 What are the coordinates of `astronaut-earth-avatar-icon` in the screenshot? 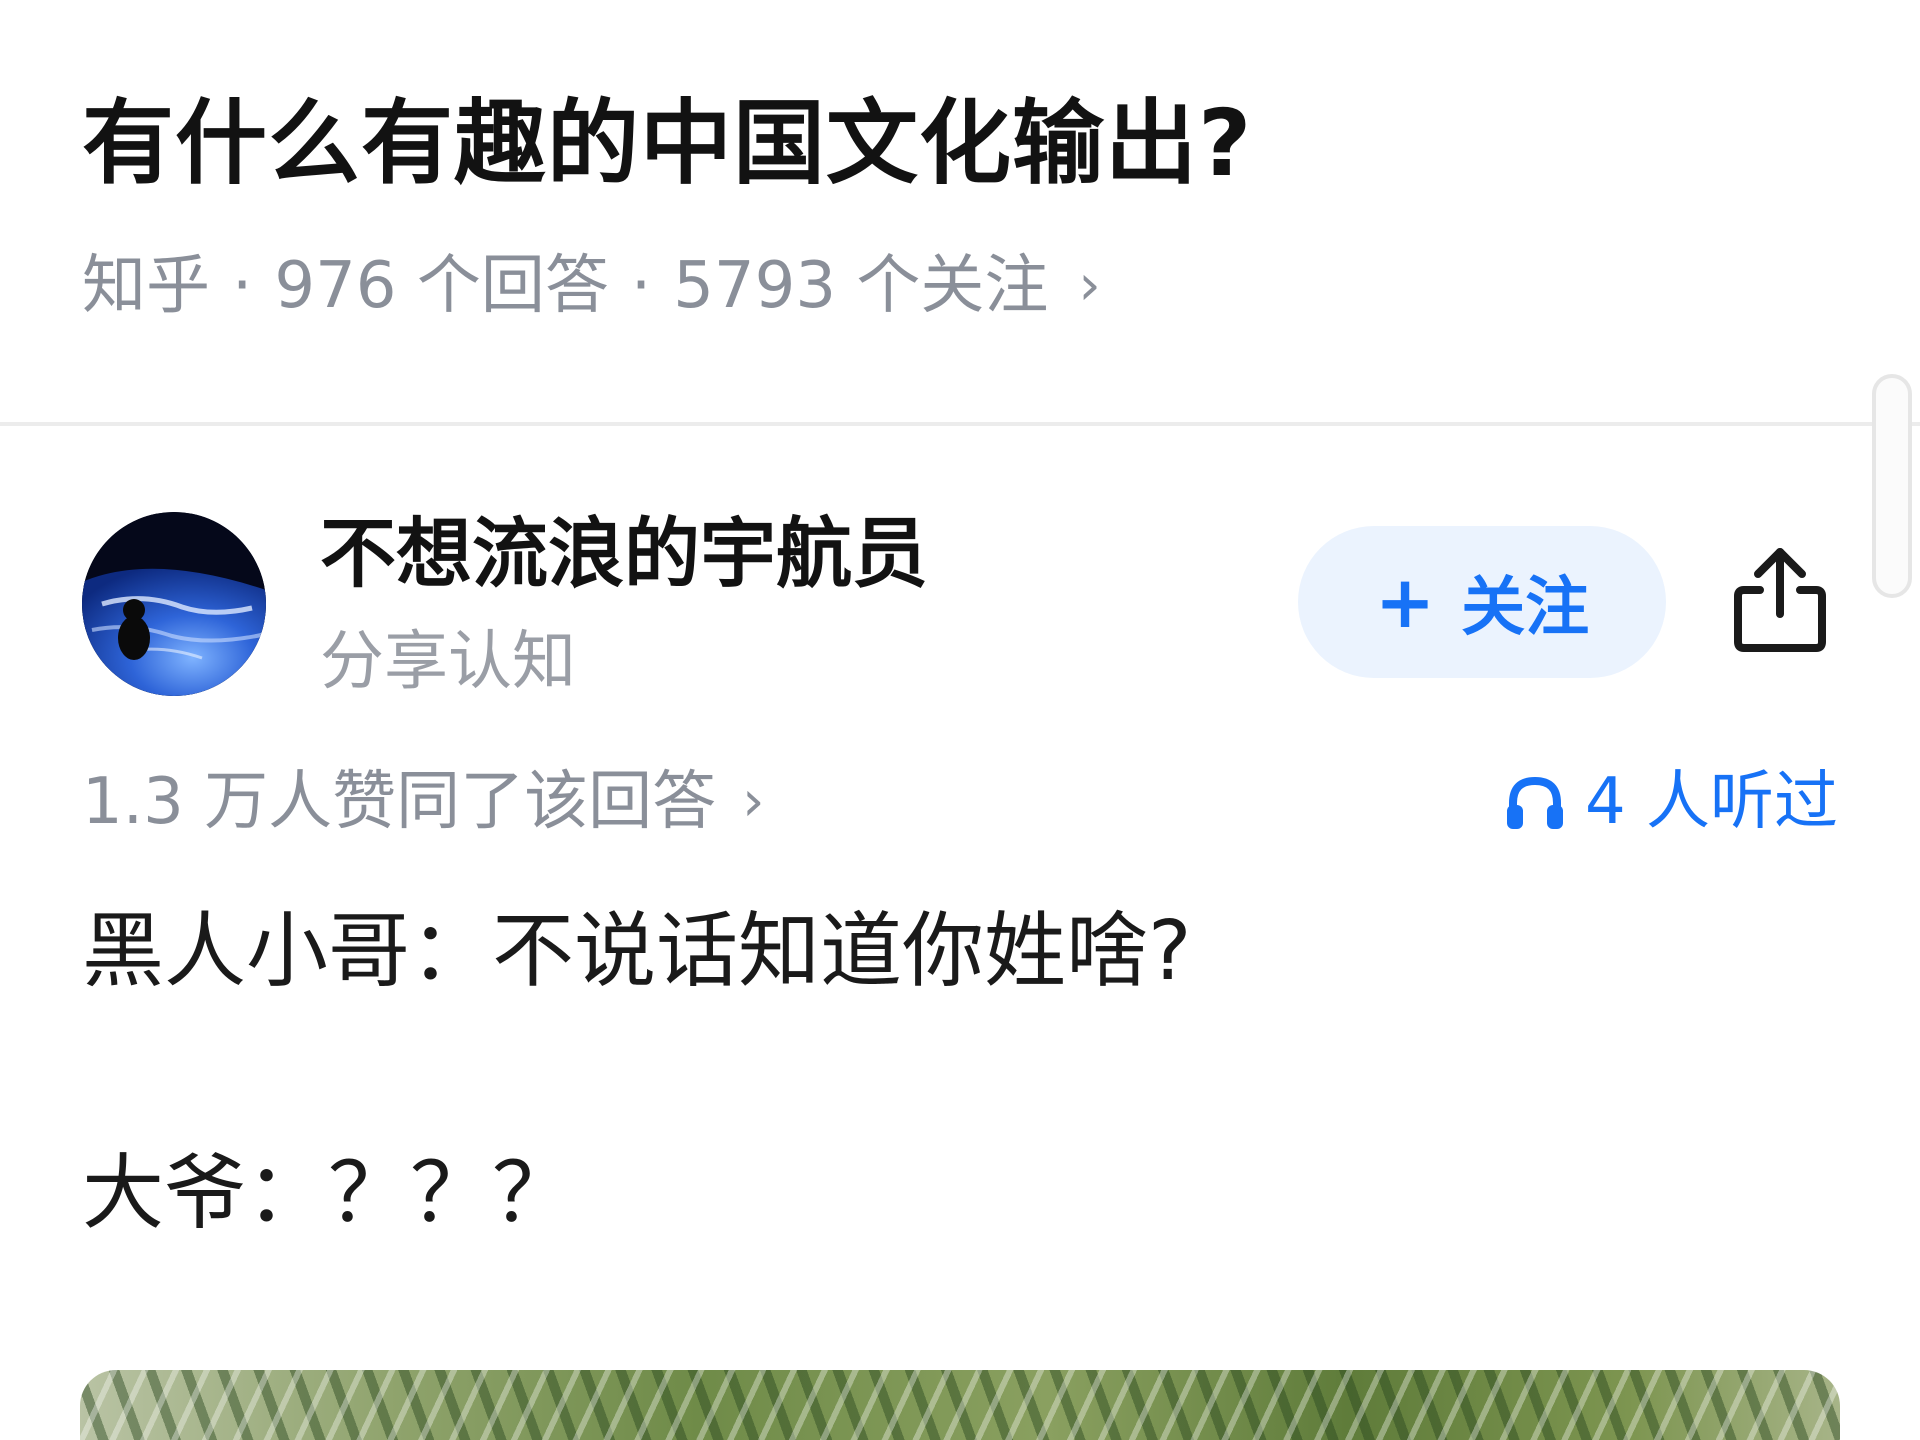 It's located at (174, 604).